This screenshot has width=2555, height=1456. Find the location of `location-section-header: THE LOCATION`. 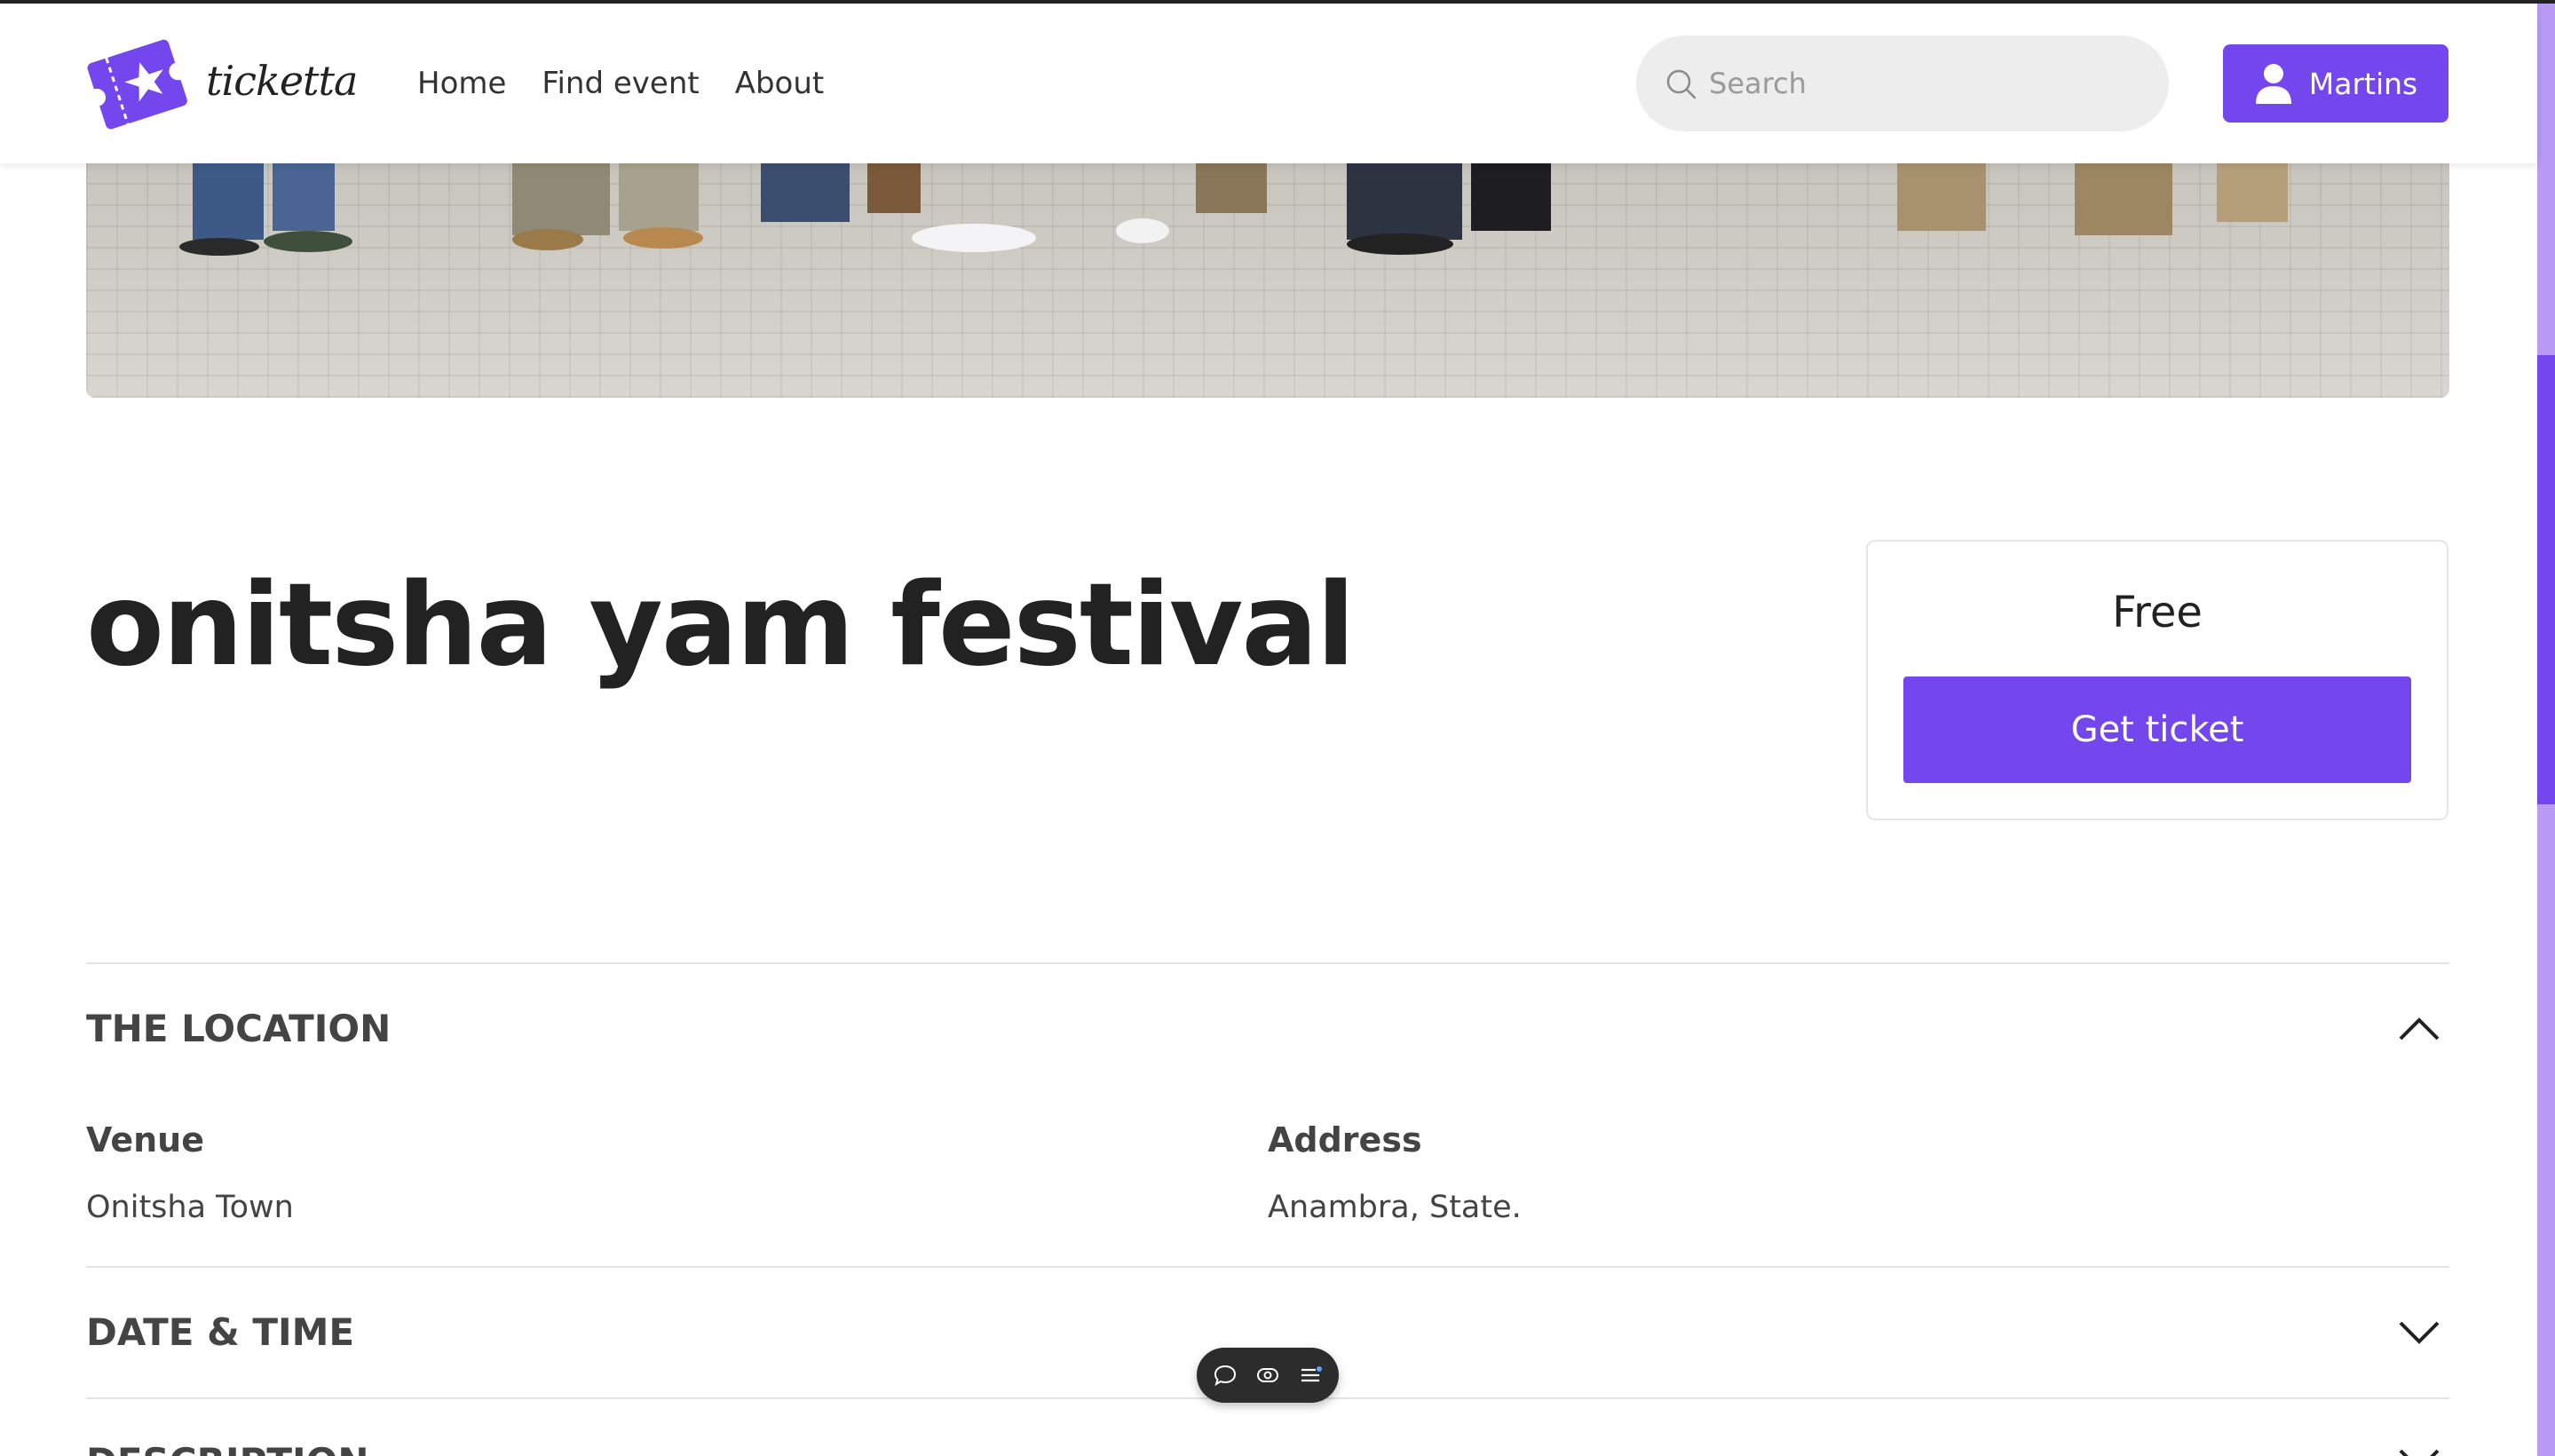

location-section-header: THE LOCATION is located at coordinates (238, 1028).